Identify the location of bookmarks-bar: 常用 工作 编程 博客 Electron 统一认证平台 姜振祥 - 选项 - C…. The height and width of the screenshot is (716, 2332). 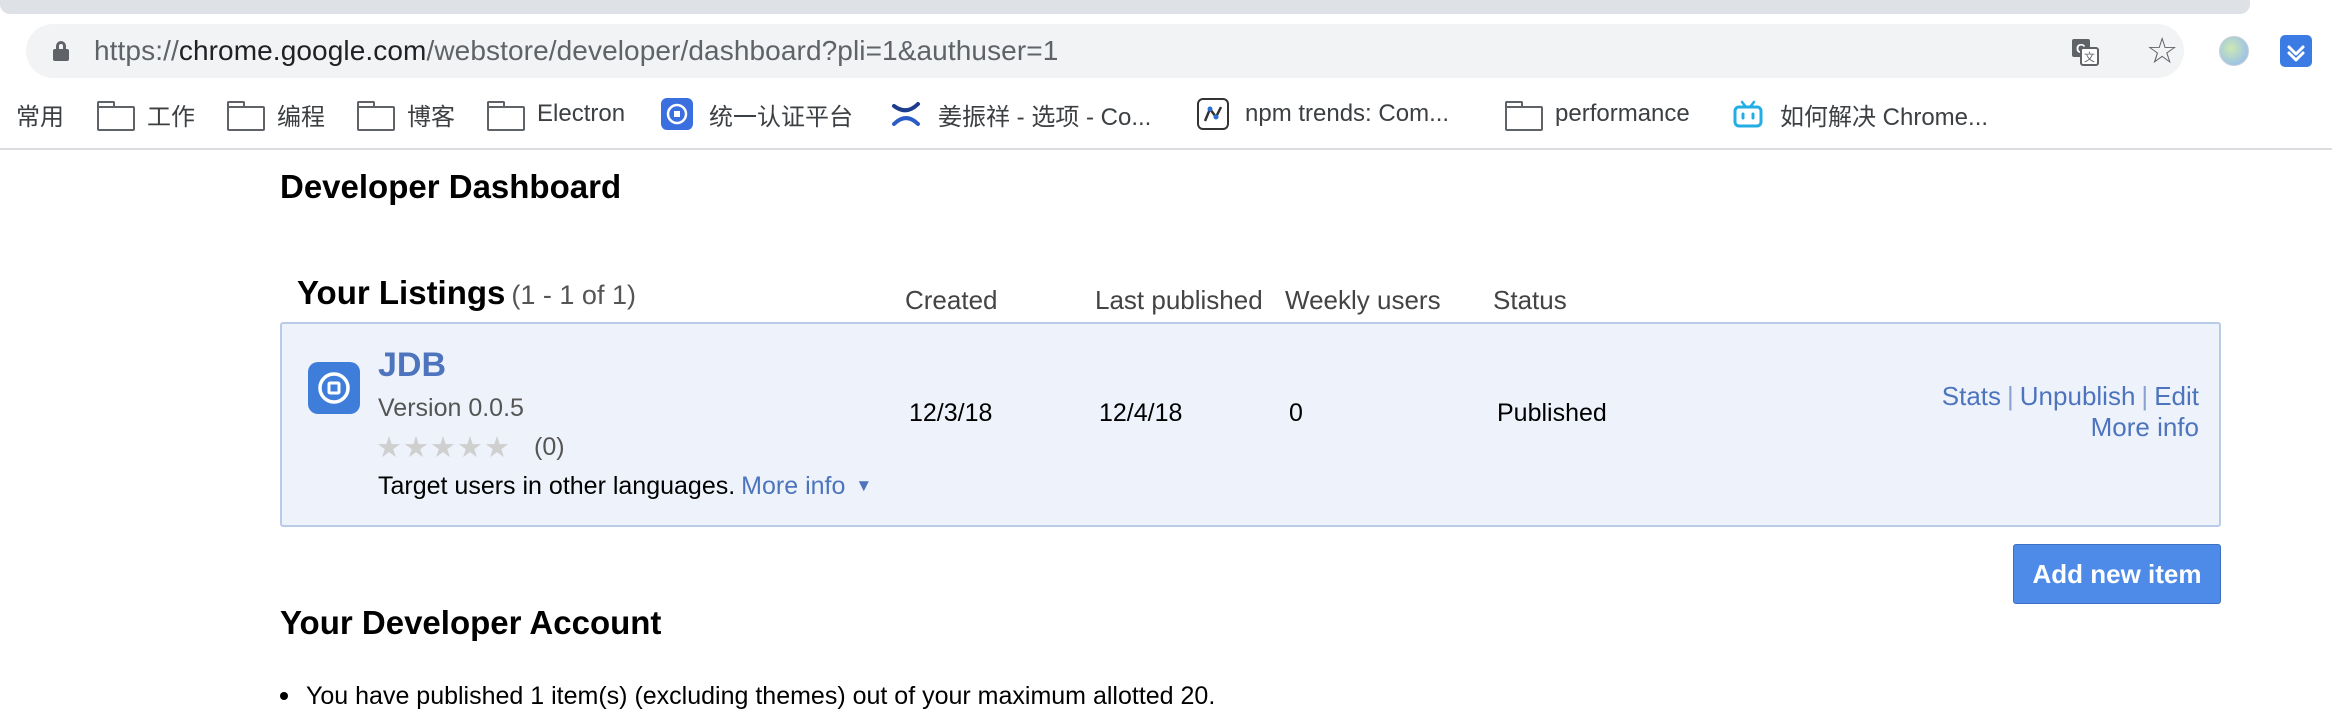
(1166, 121).